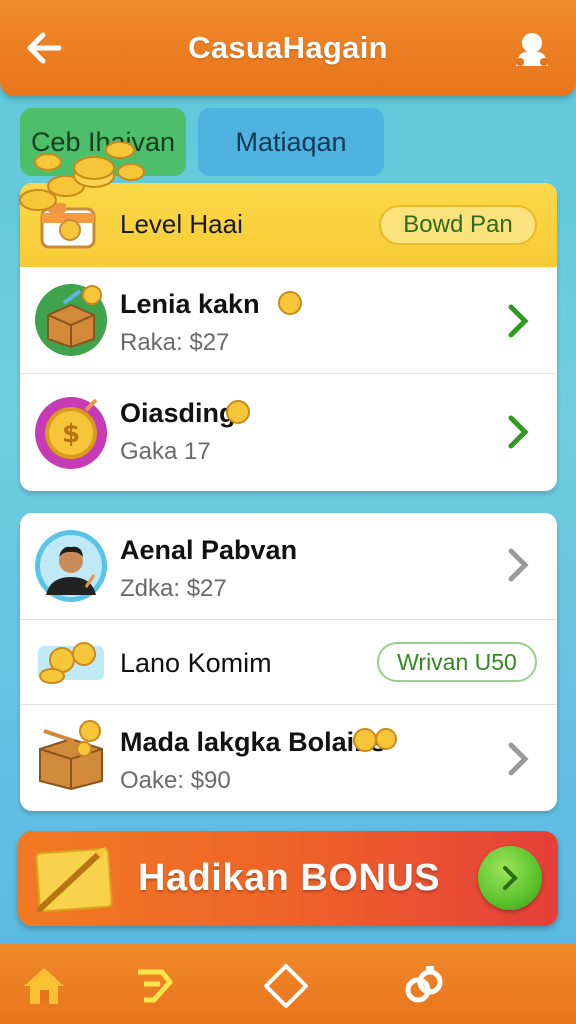 The width and height of the screenshot is (576, 1024). What do you see at coordinates (288, 566) in the screenshot?
I see `list-item: Aenal Pabvan Zdka: $27` at bounding box center [288, 566].